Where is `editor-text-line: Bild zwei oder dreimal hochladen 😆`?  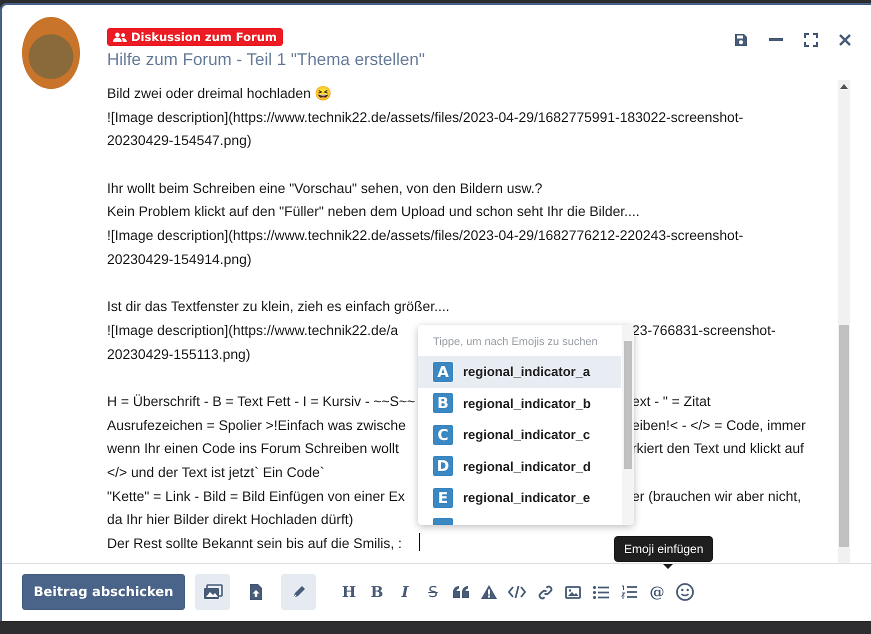 editor-text-line: Bild zwei oder dreimal hochladen 😆 is located at coordinates (219, 93).